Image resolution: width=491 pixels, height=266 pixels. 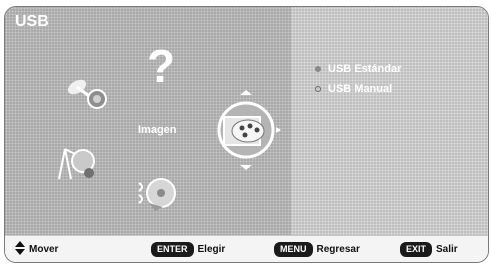 What do you see at coordinates (318, 69) in the screenshot?
I see `radio-filled-icon` at bounding box center [318, 69].